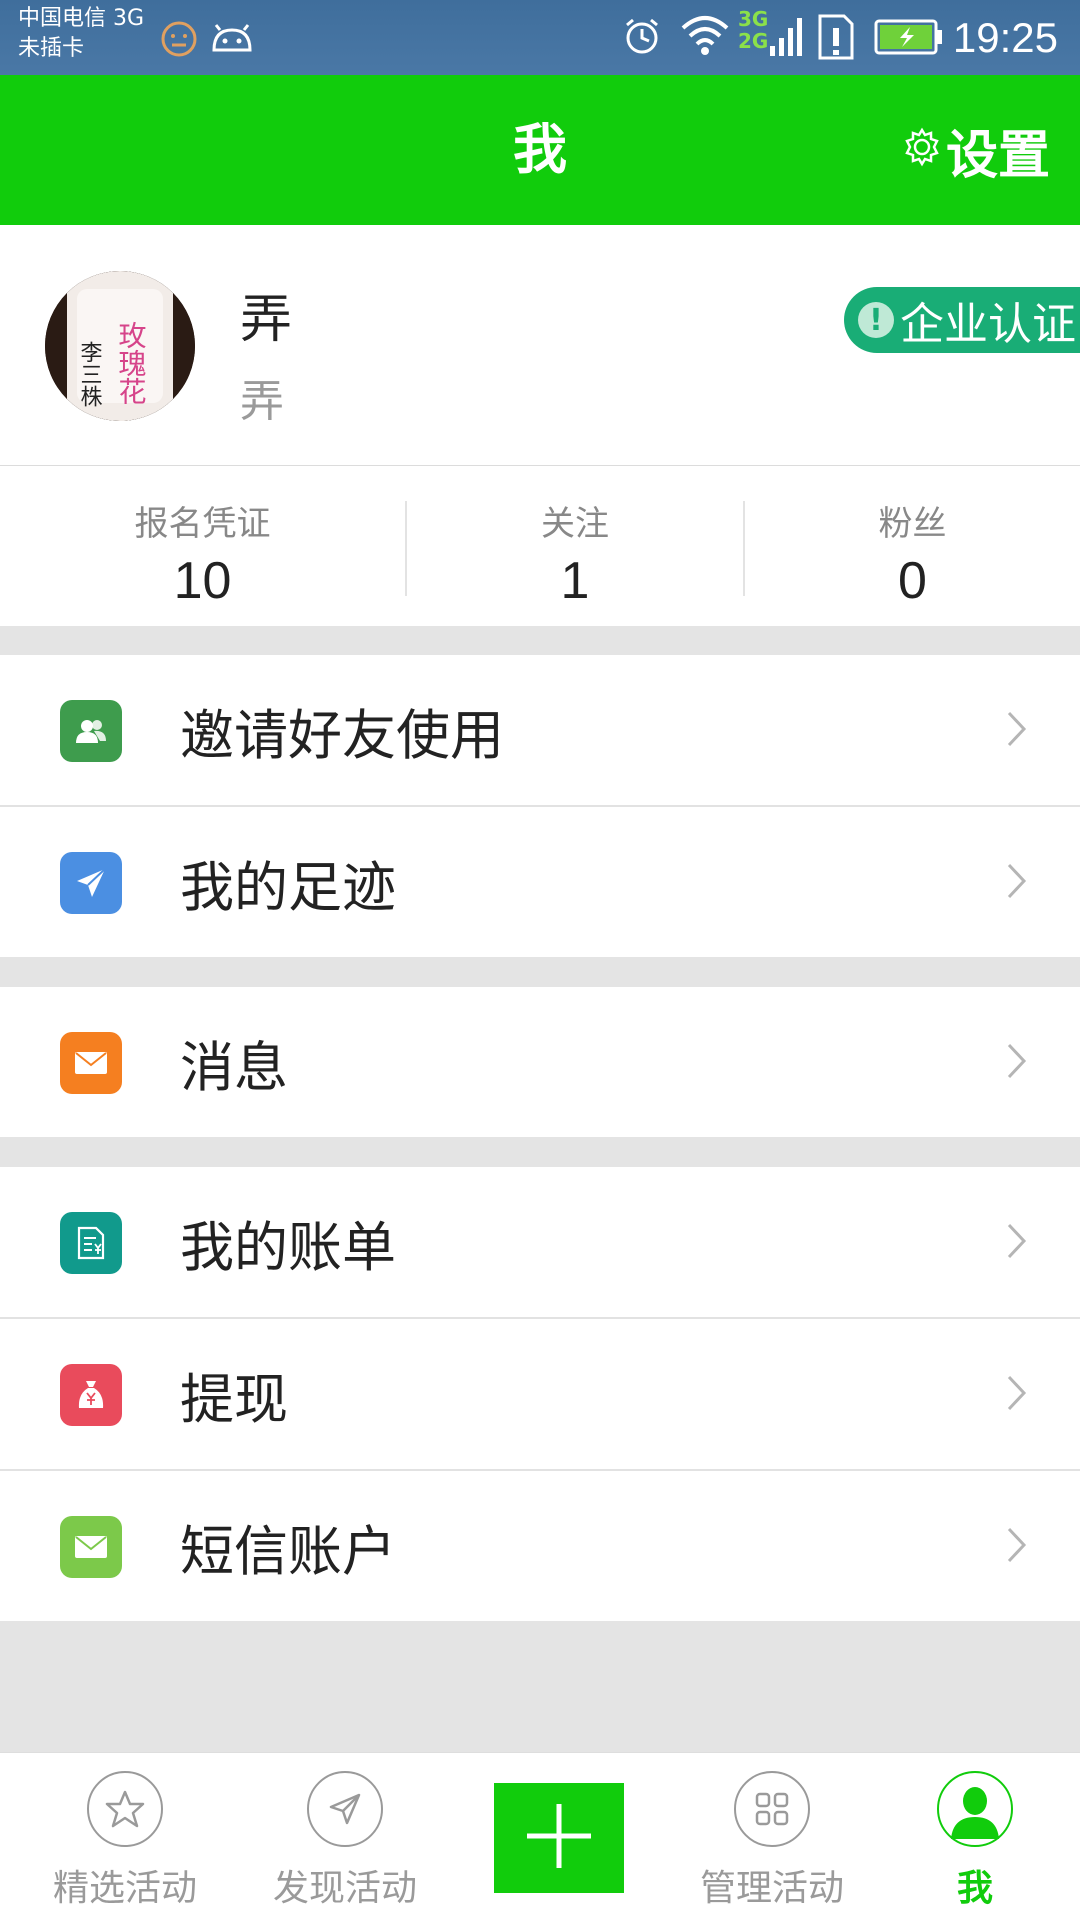 The width and height of the screenshot is (1080, 1921). I want to click on tab-featured-activities: 精选活动, so click(125, 1837).